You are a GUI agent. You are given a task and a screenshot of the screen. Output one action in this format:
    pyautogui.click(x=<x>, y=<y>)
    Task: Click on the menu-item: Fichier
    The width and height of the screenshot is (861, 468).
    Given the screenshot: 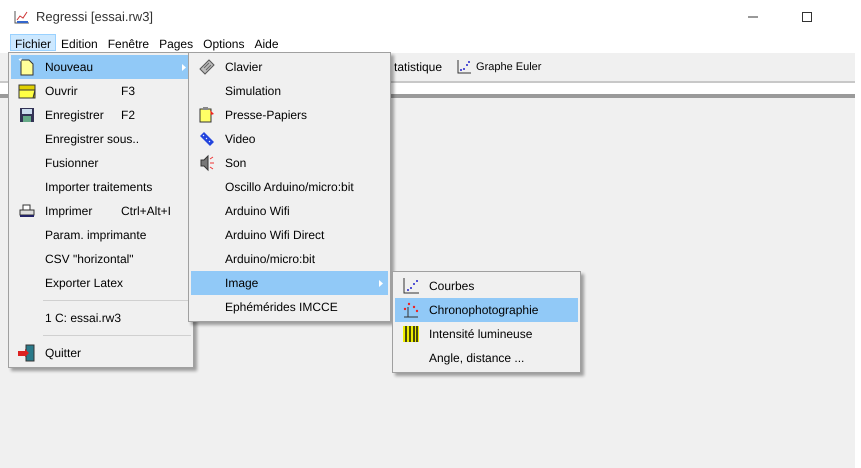 What is the action you would take?
    pyautogui.click(x=33, y=42)
    